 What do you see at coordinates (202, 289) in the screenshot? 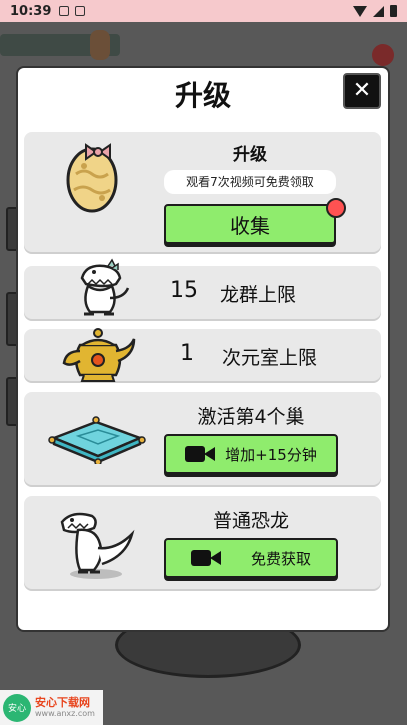
I see `dragon-limit-card: 15 龙群上限` at bounding box center [202, 289].